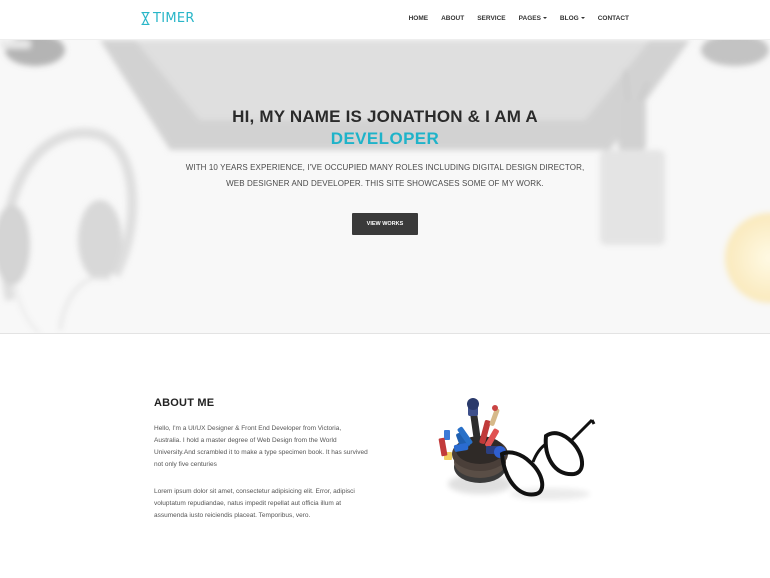 The image size is (770, 578). Describe the element at coordinates (569, 18) in the screenshot. I see `nav-item-label: BLOG` at that location.